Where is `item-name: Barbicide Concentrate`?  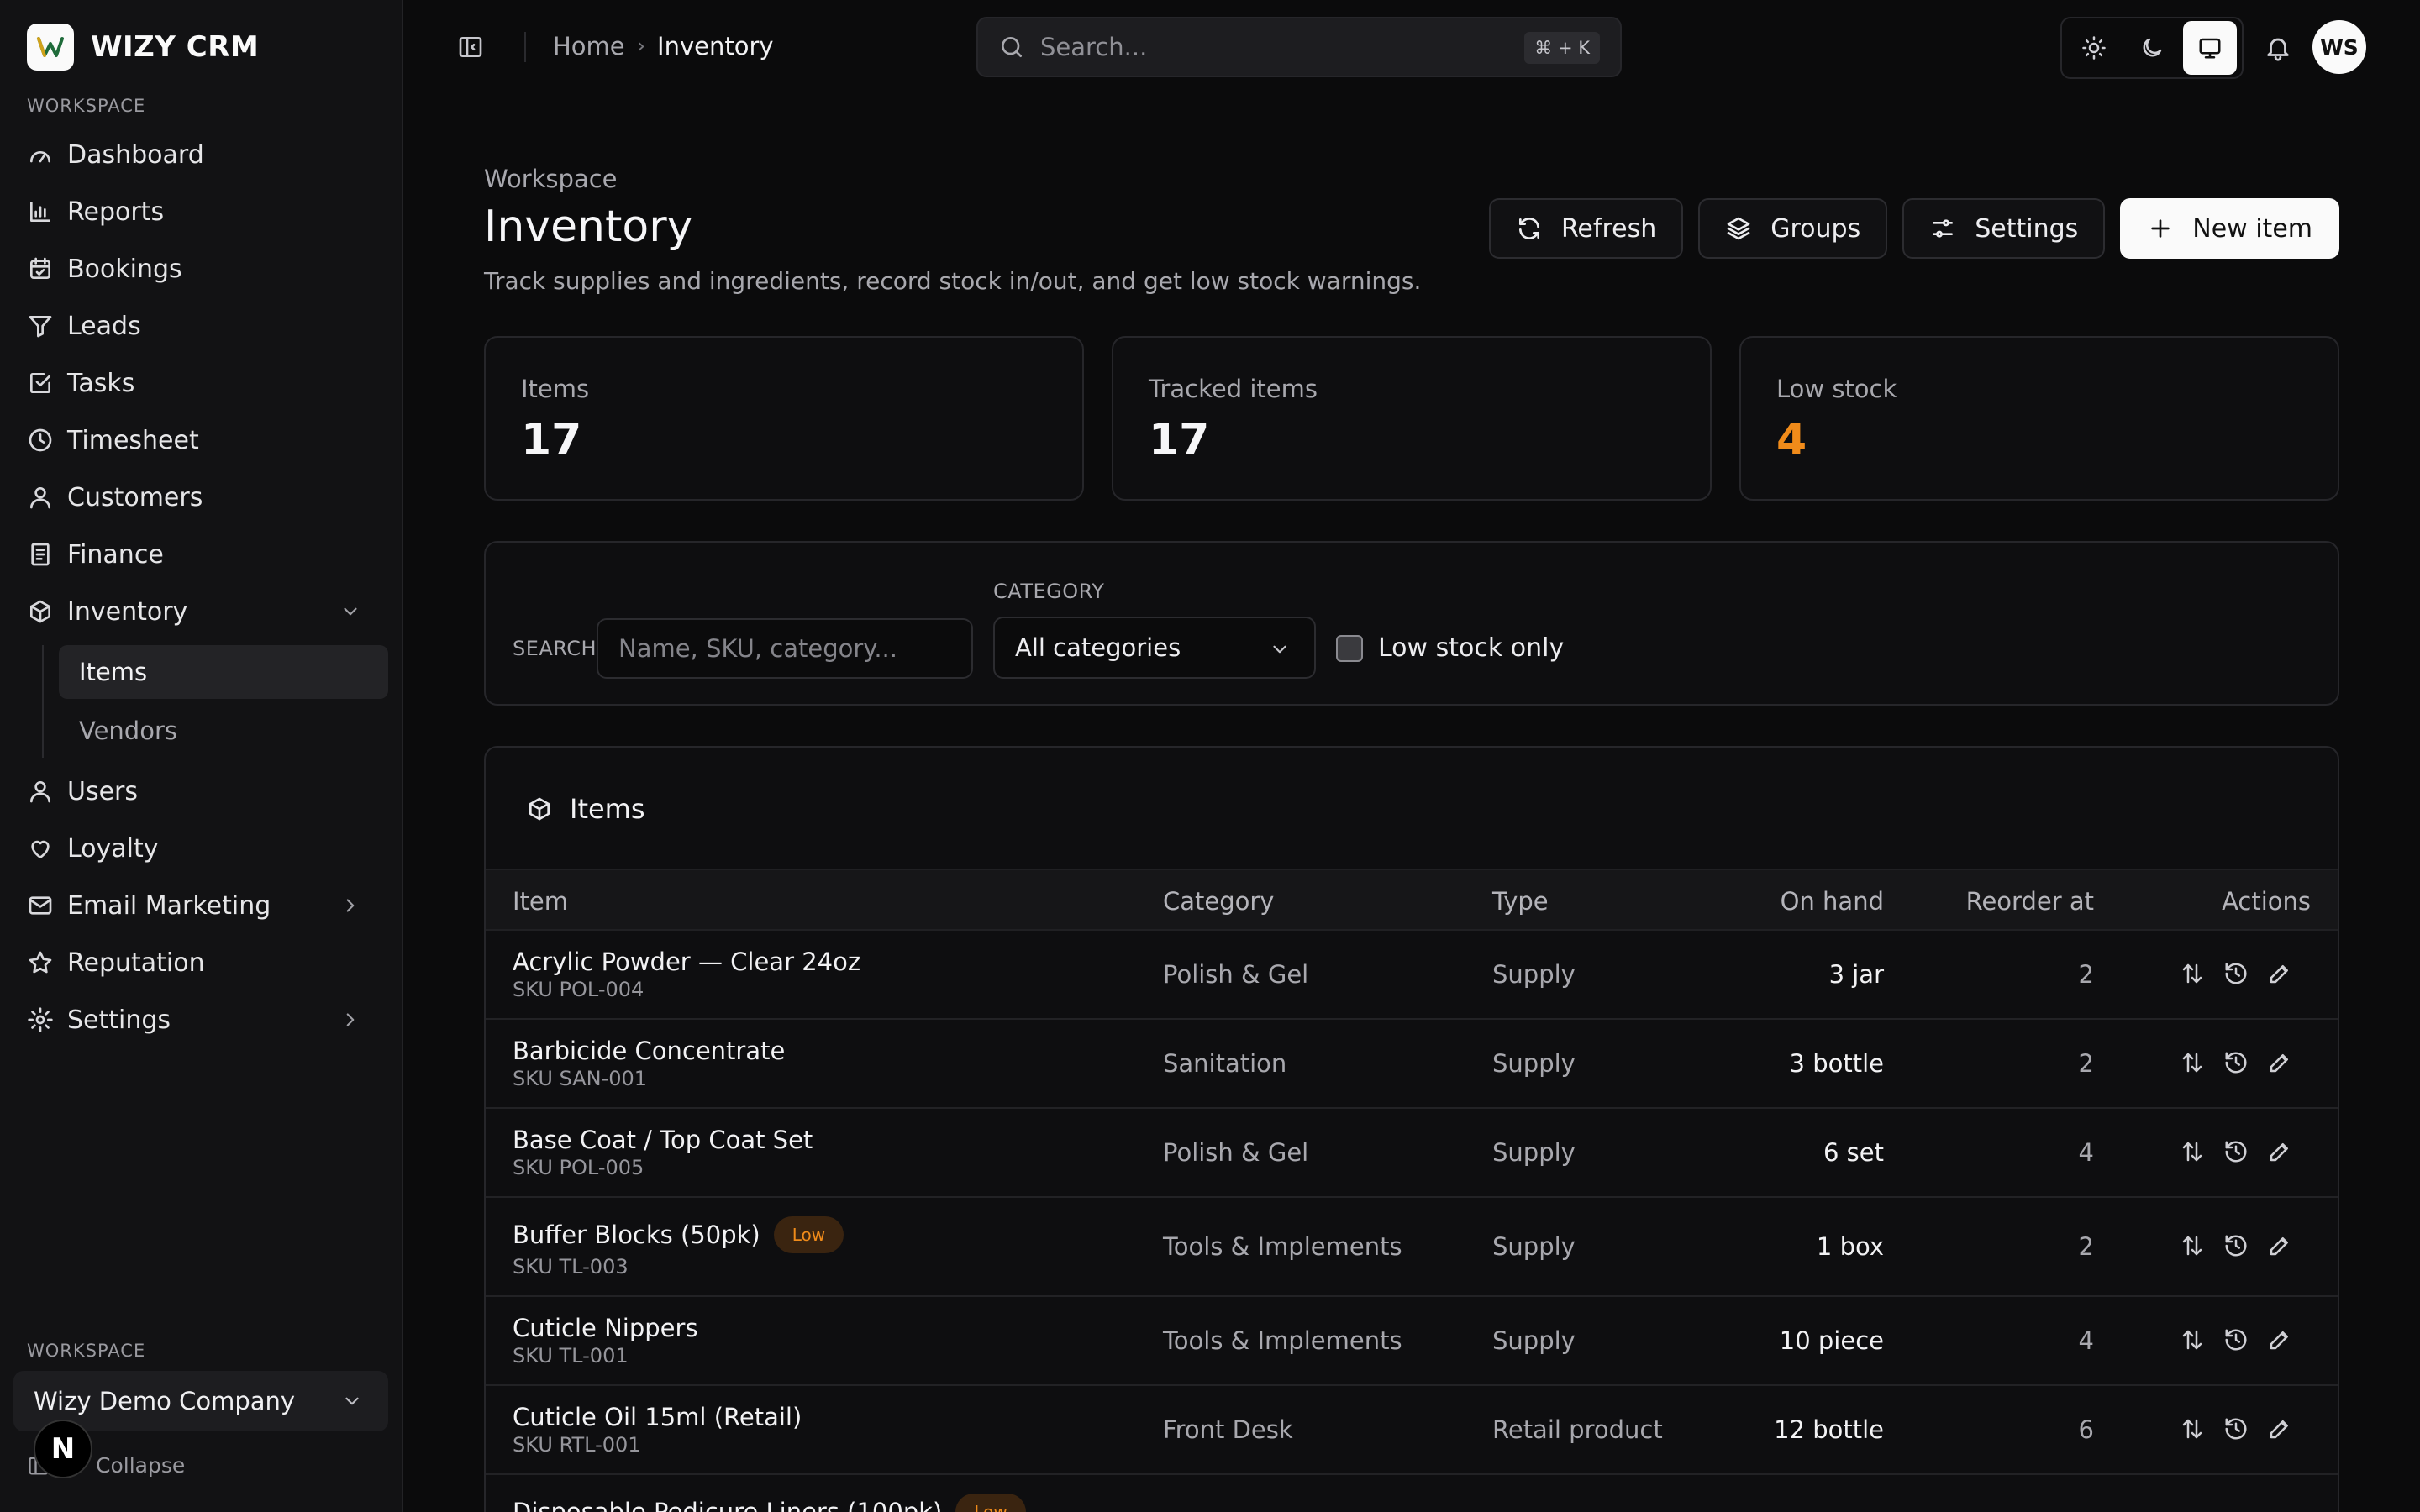 item-name: Barbicide Concentrate is located at coordinates (649, 1051).